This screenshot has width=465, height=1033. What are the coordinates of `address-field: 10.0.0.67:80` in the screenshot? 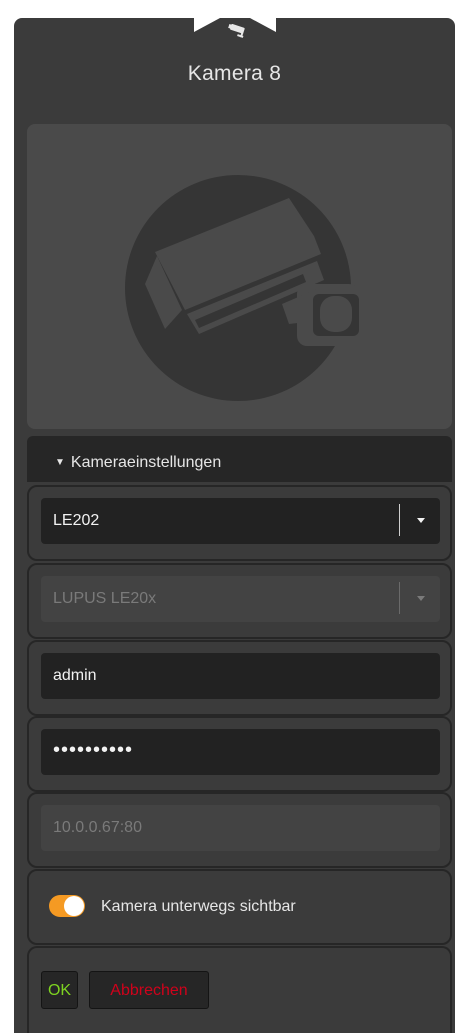 It's located at (240, 828).